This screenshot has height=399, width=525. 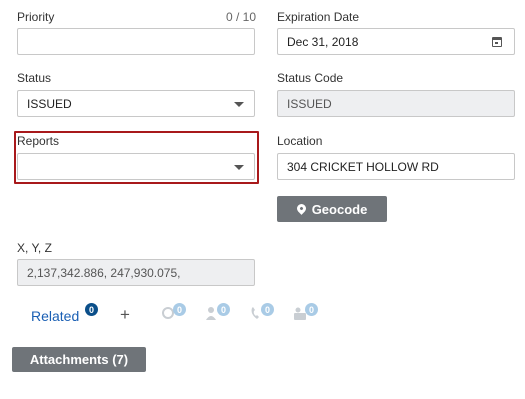 I want to click on status-code-value: ISSUED, so click(x=309, y=103).